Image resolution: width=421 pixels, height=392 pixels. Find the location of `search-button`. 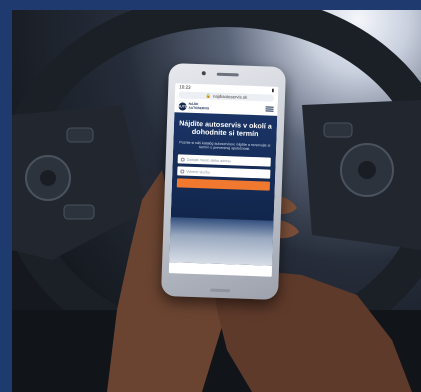

search-button is located at coordinates (223, 184).